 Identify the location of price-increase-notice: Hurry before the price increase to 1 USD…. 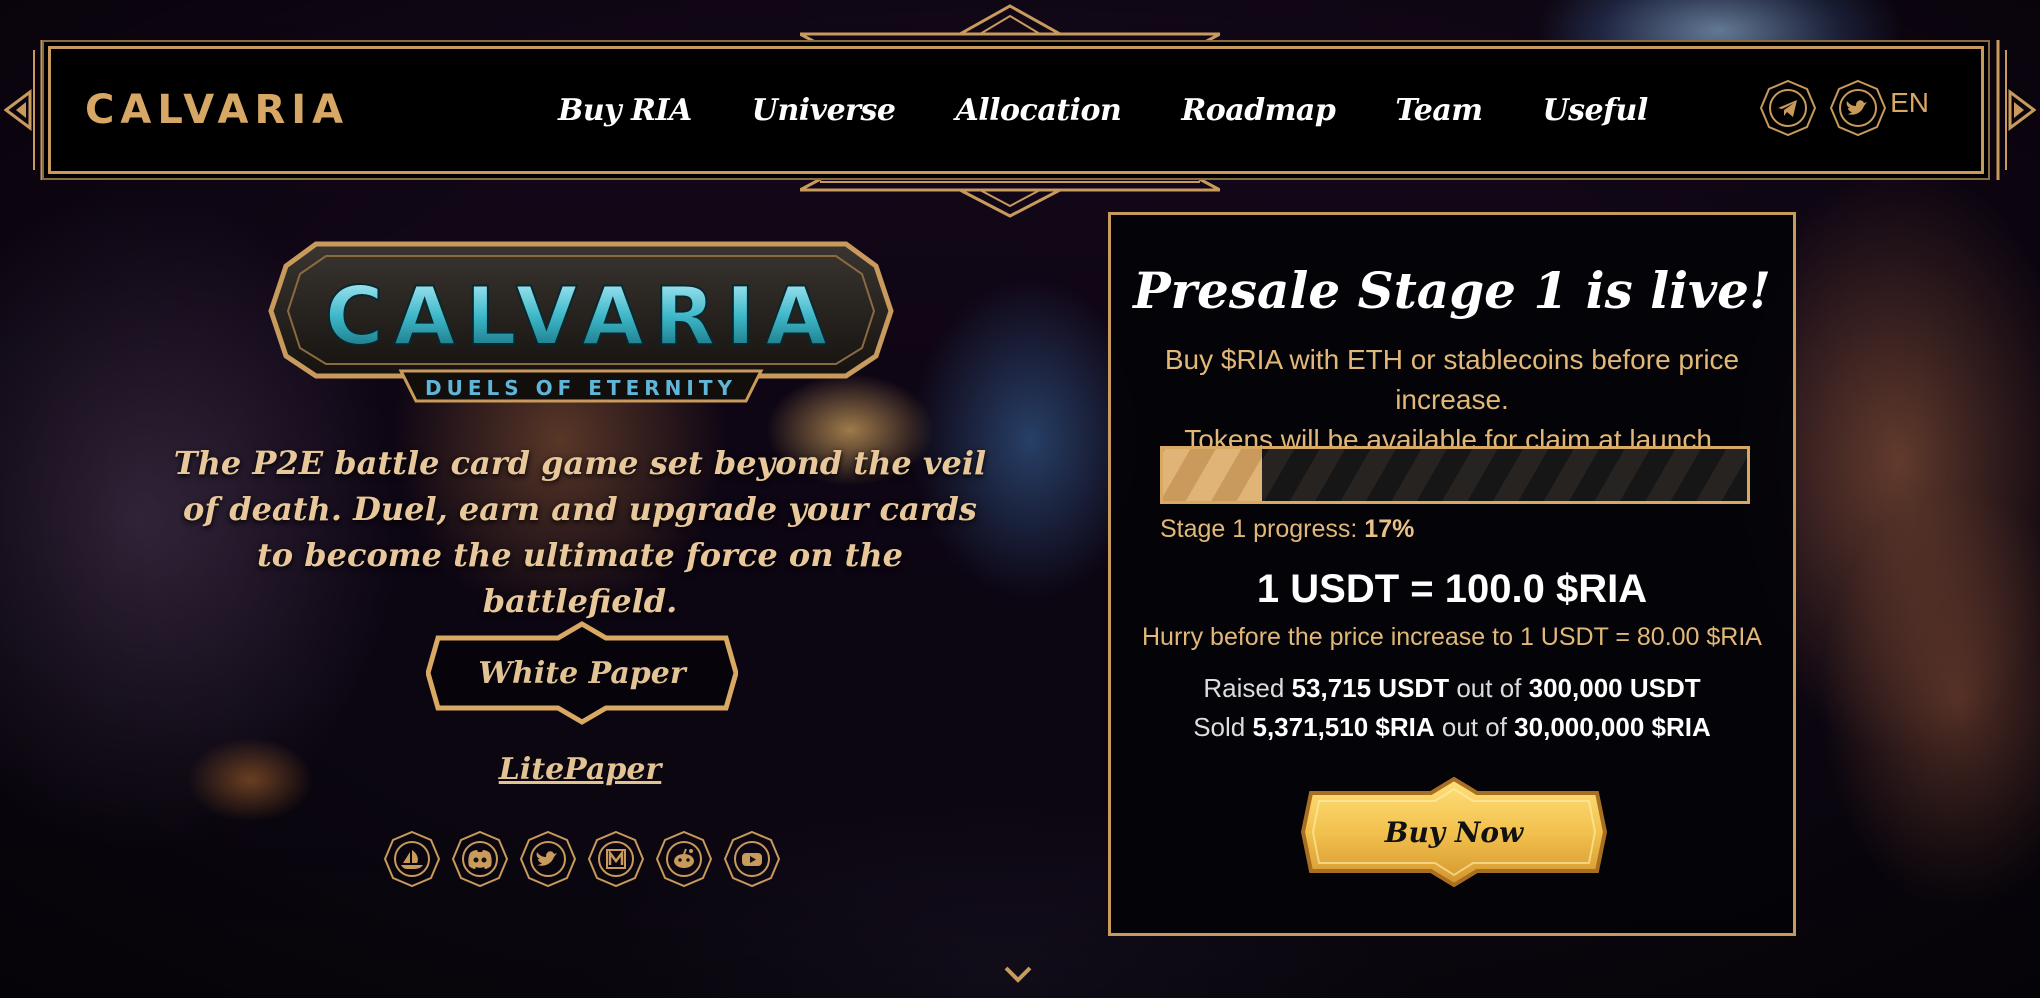
(1452, 637).